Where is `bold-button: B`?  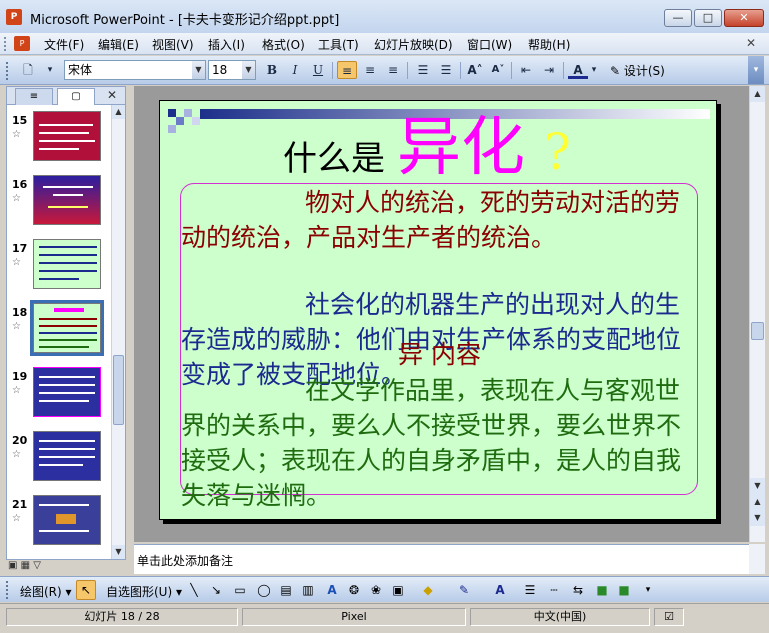
bold-button: B is located at coordinates (272, 70).